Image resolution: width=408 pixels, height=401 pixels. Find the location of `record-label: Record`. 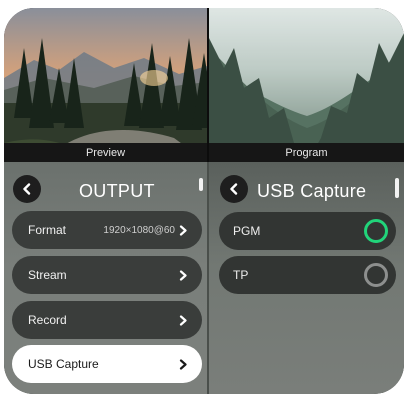

record-label: Record is located at coordinates (47, 320).